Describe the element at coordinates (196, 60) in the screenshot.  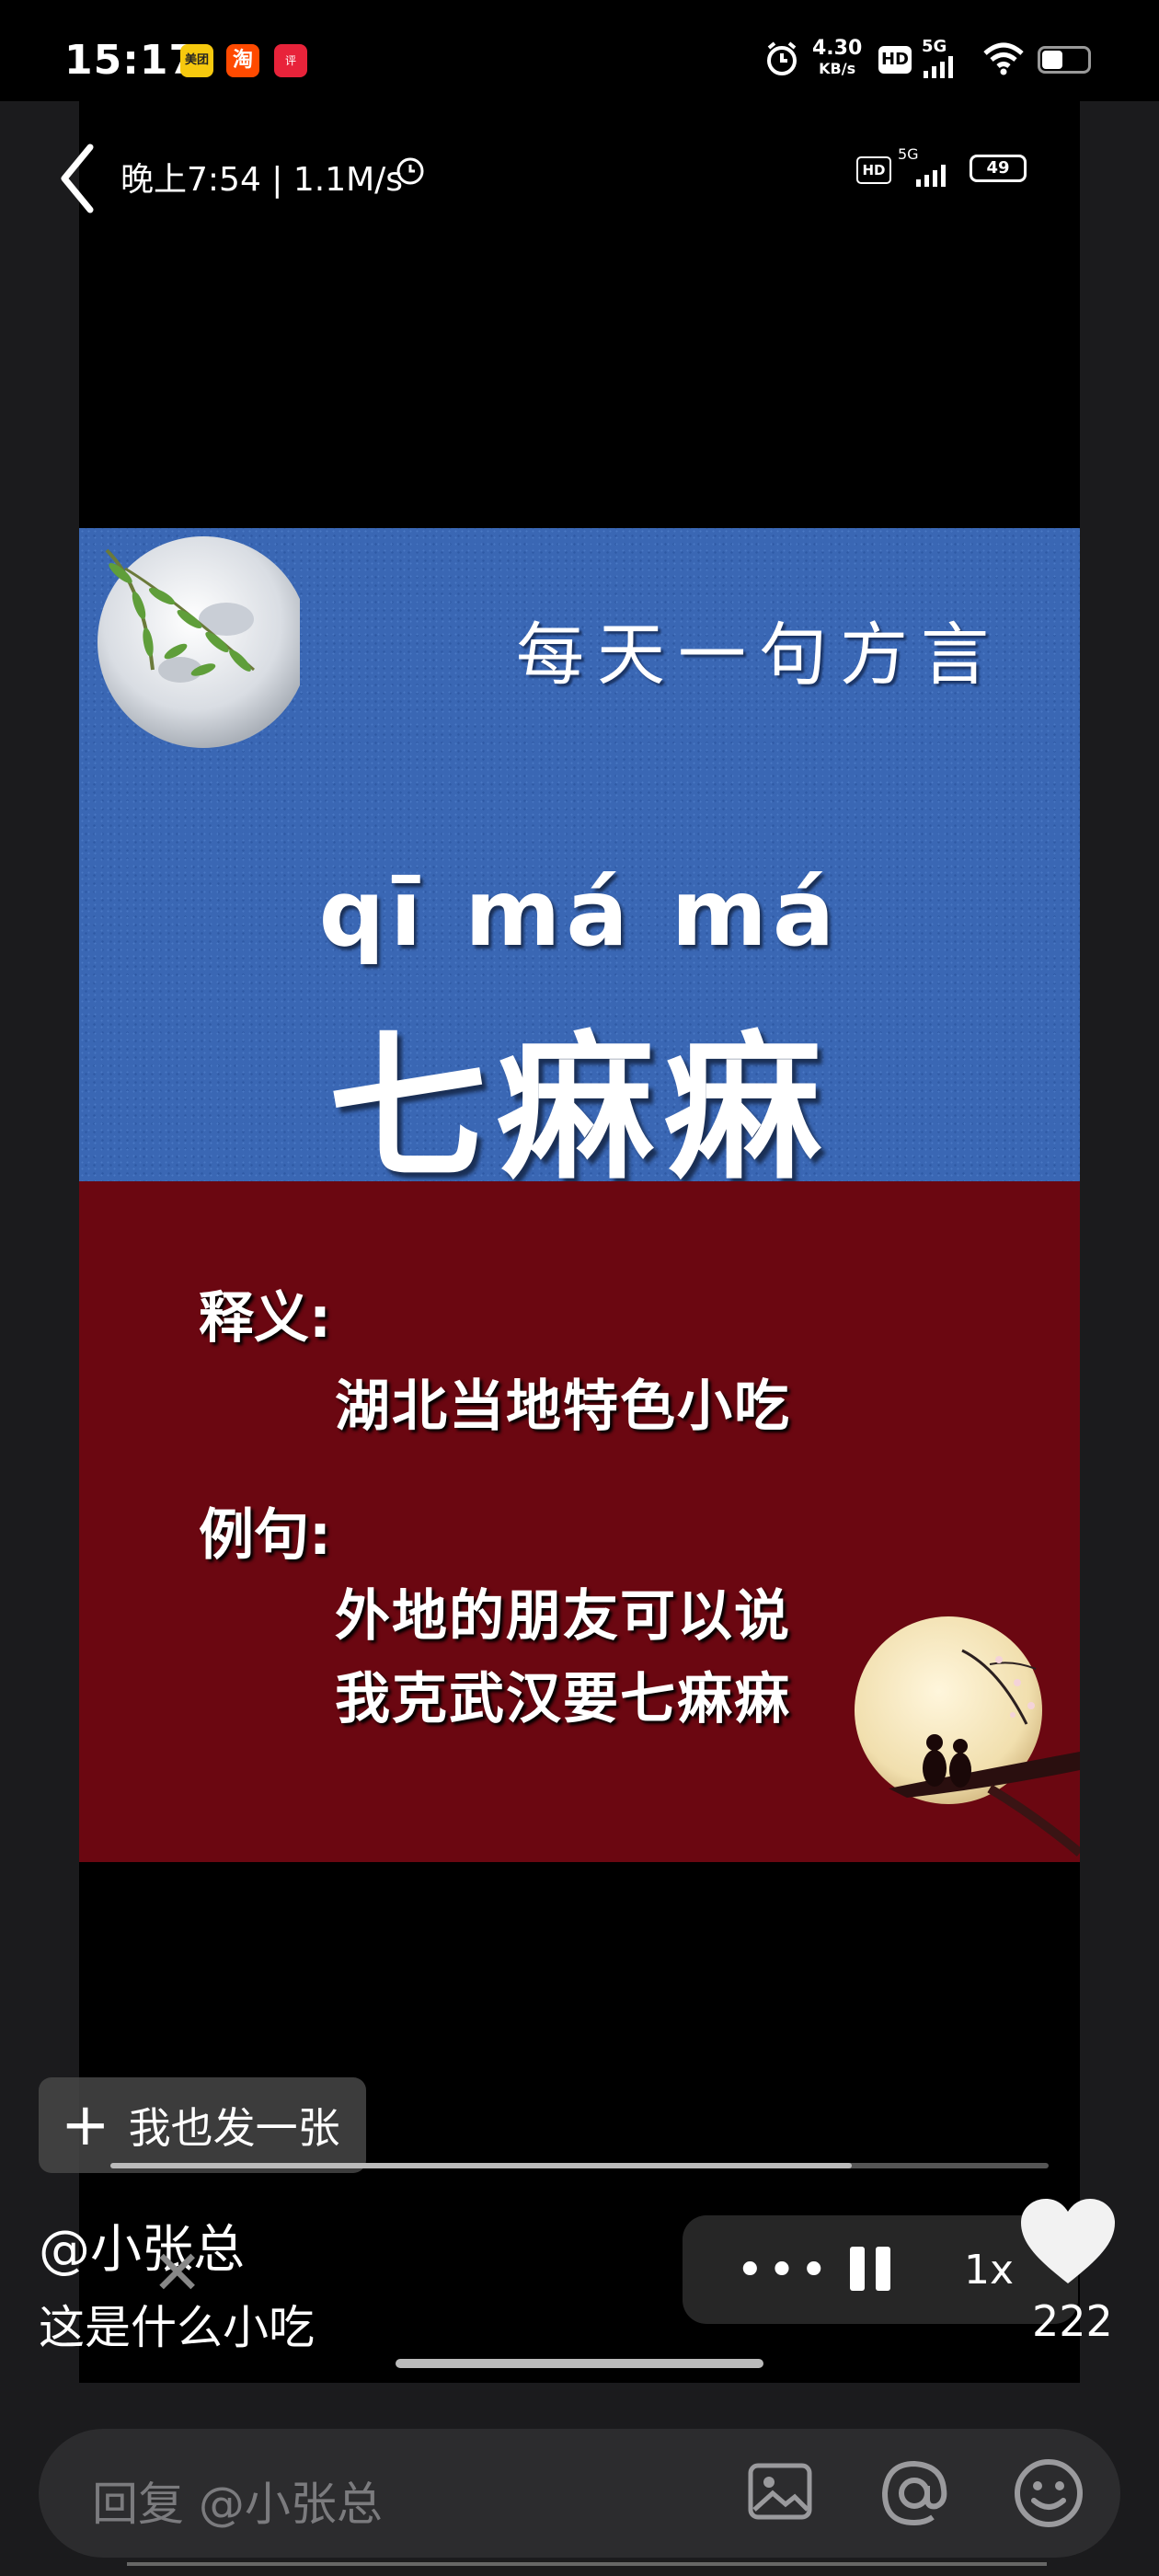
I see `meituan-icon: 美团` at that location.